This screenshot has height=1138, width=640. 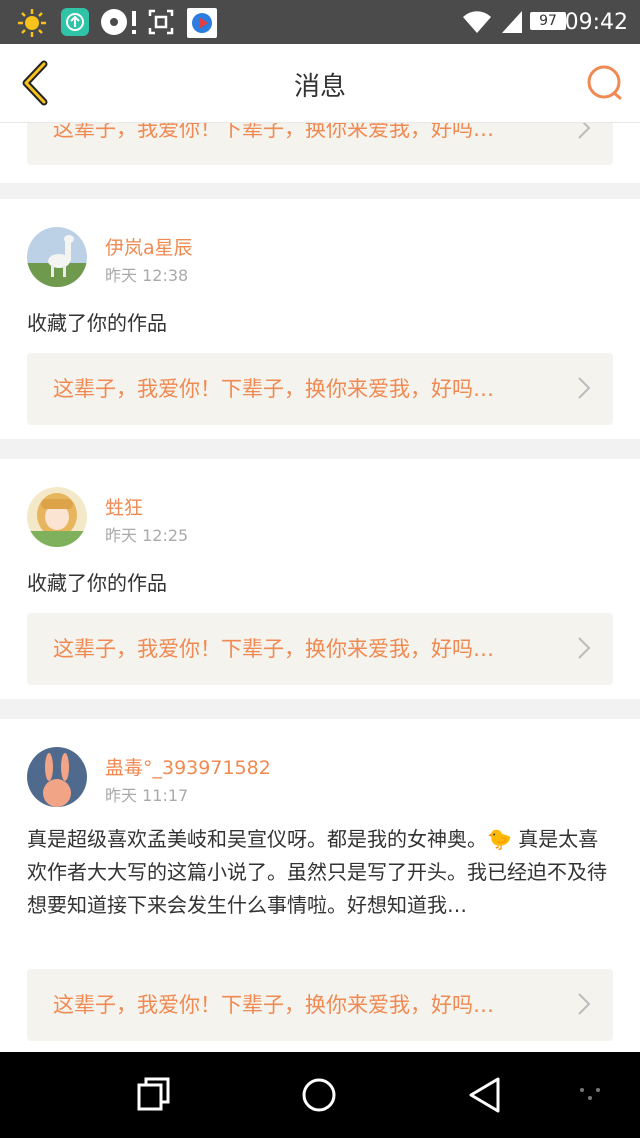 What do you see at coordinates (149, 246) in the screenshot?
I see `user-name: 伊岚a星辰` at bounding box center [149, 246].